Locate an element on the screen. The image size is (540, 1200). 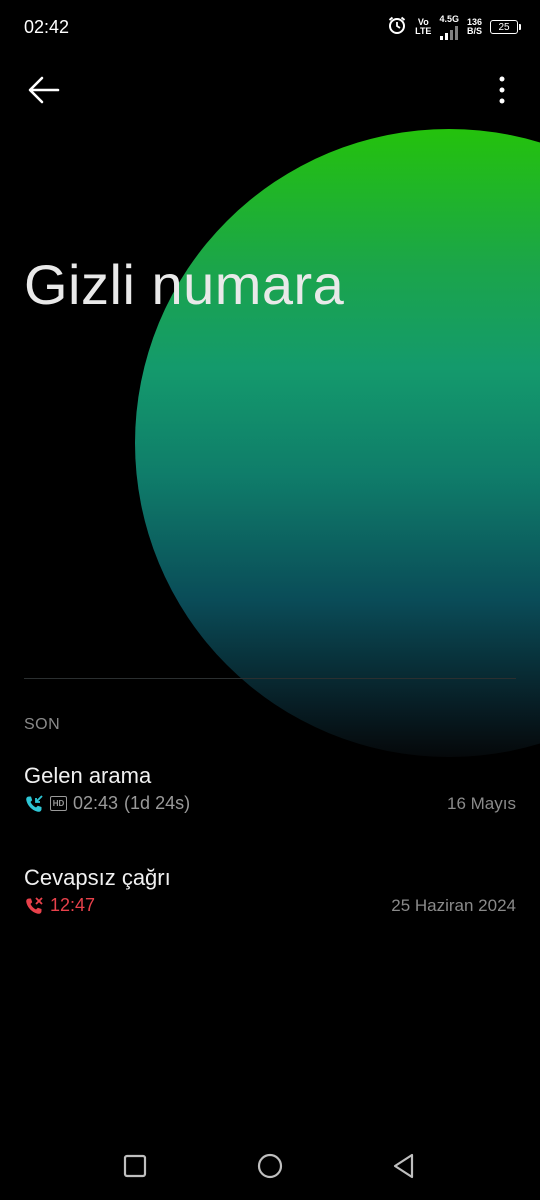
data-speed-indicator: 136 B/S is located at coordinates (474, 27).